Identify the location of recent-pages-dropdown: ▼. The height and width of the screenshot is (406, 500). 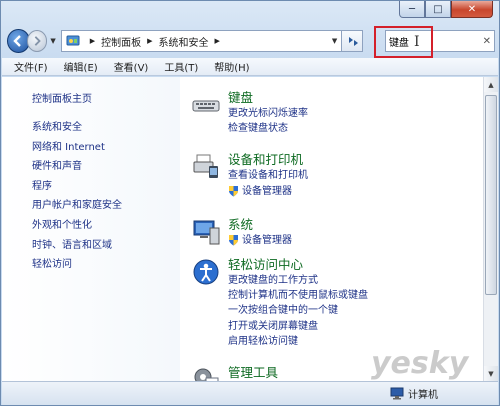
(52, 41).